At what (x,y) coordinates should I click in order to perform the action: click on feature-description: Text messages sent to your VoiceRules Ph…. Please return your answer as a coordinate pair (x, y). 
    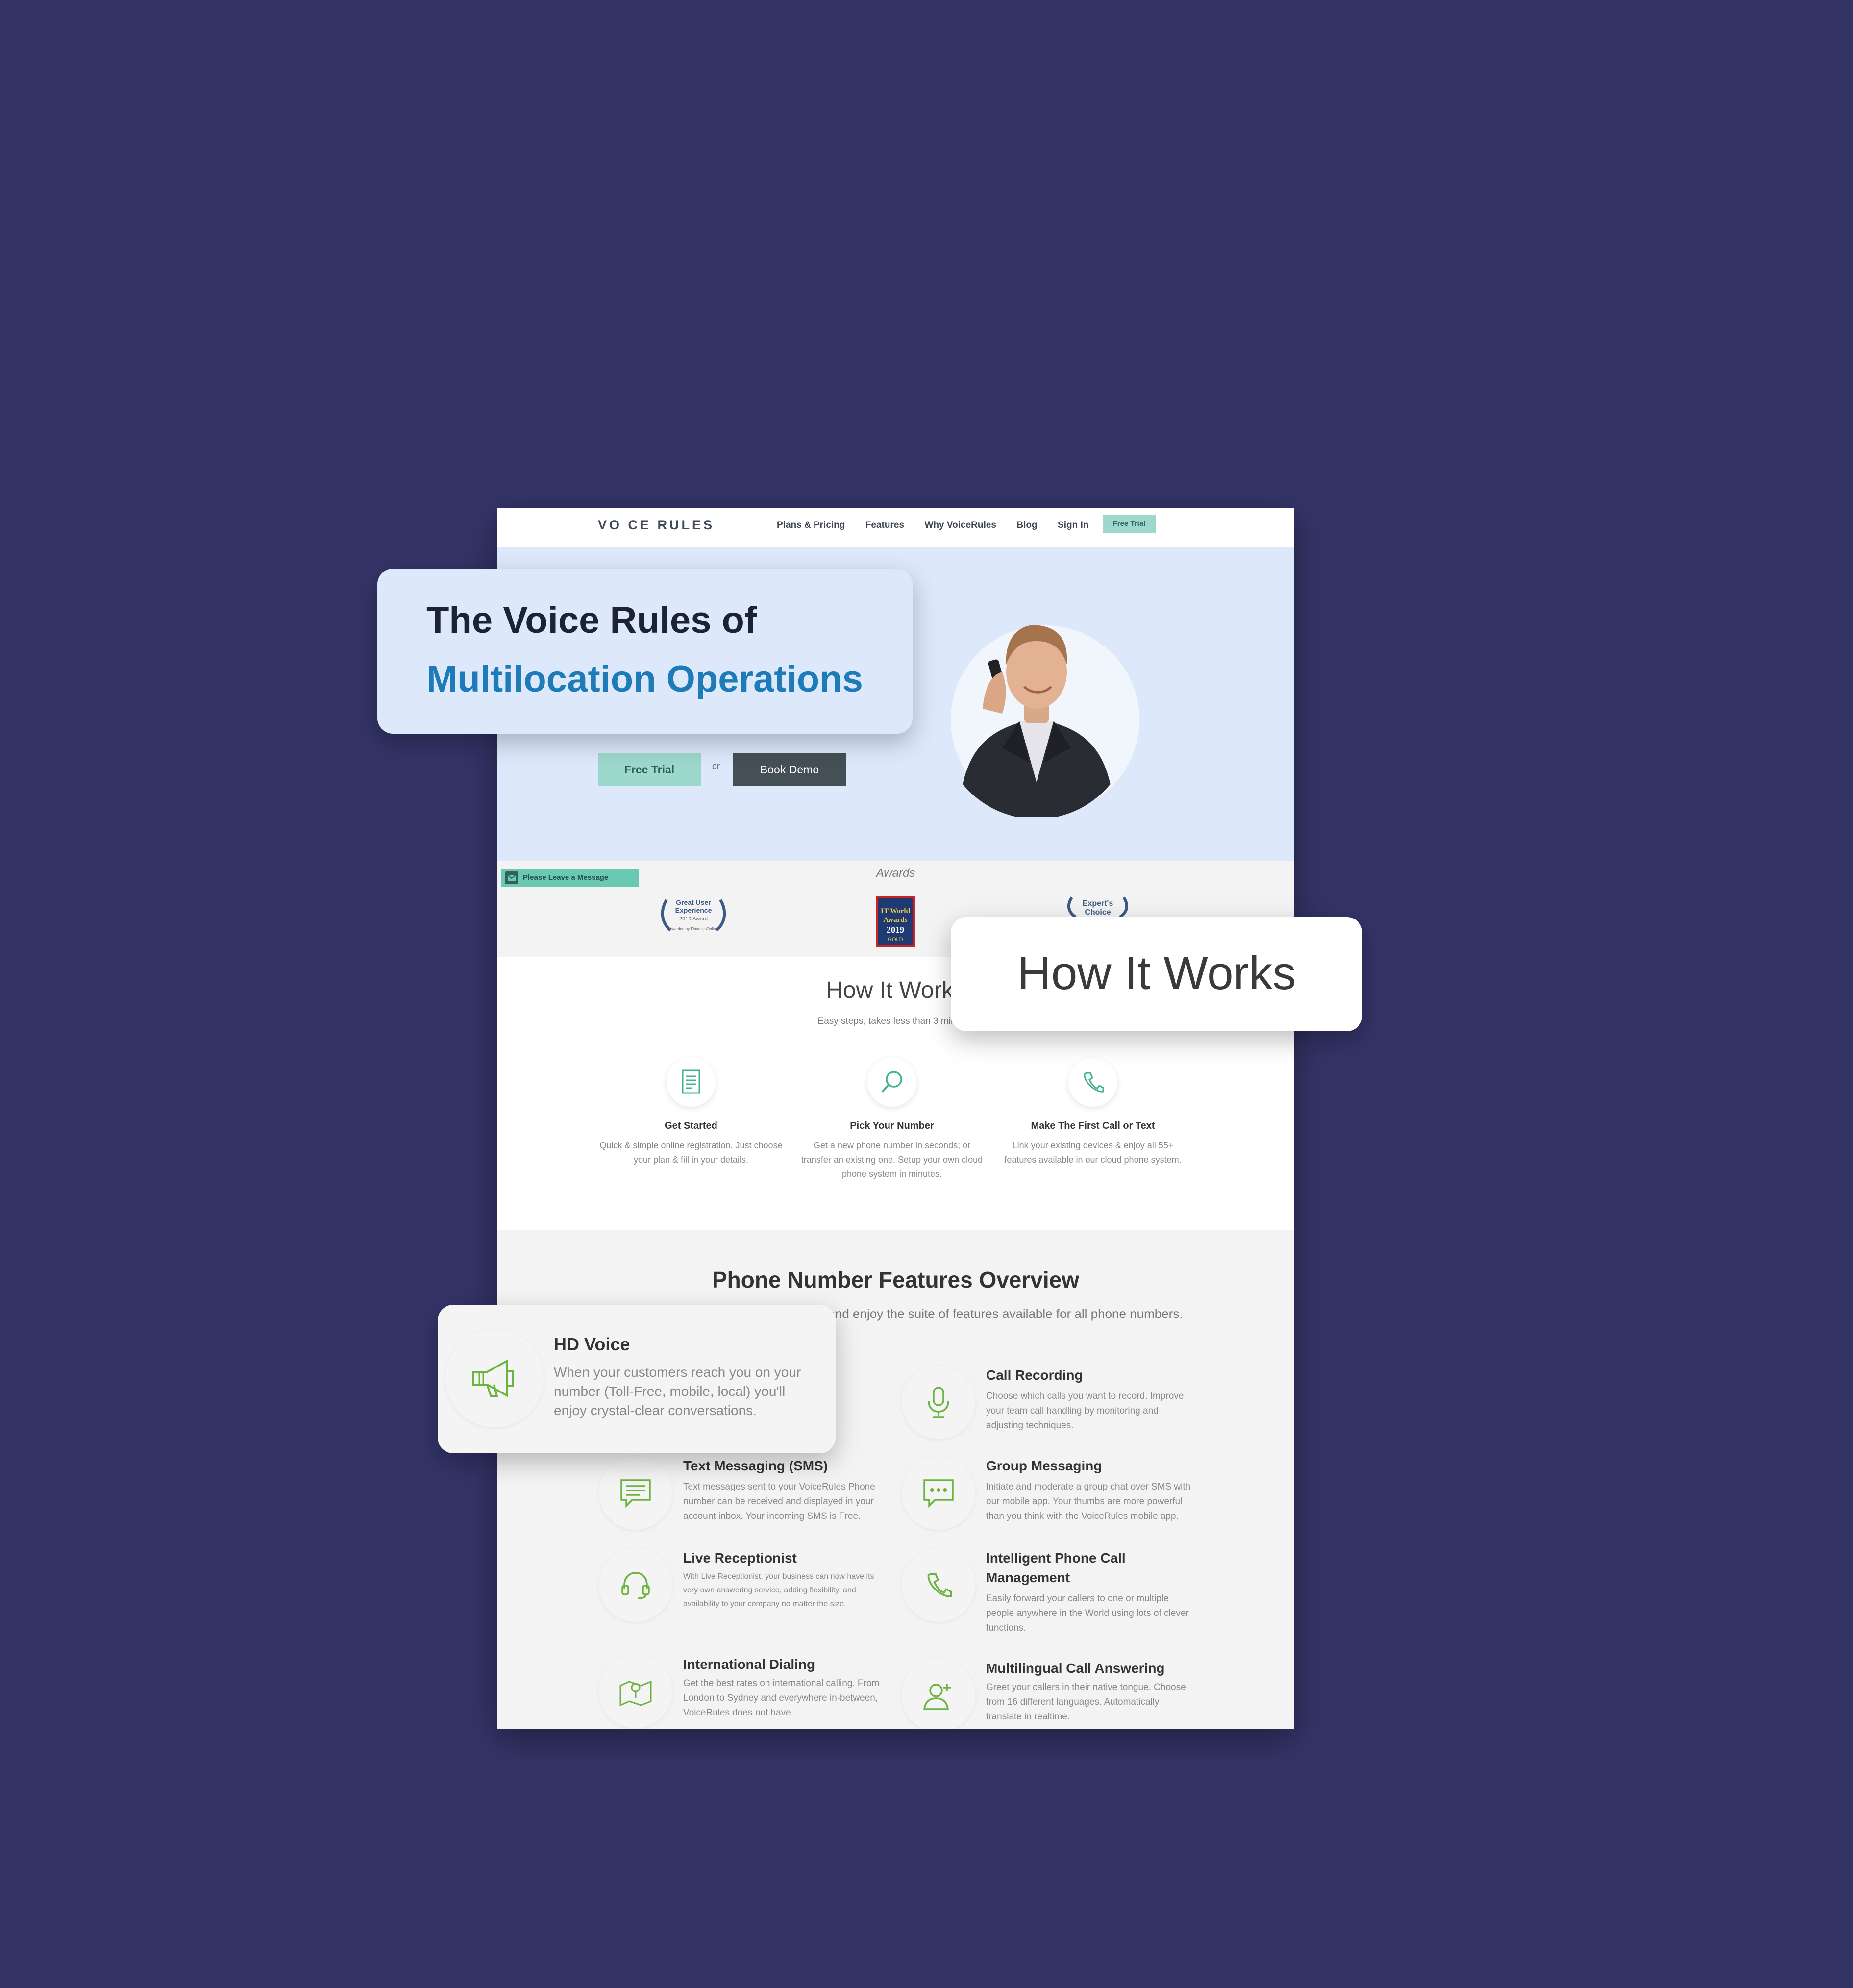
    Looking at the image, I should click on (779, 1501).